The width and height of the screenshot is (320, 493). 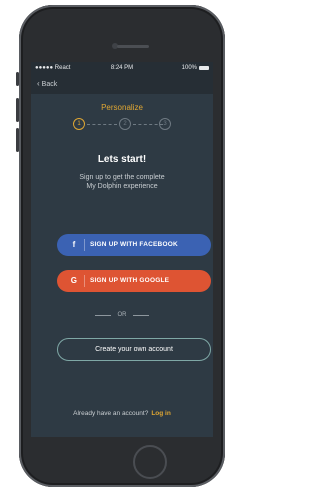 I want to click on battery-icon, so click(x=204, y=68).